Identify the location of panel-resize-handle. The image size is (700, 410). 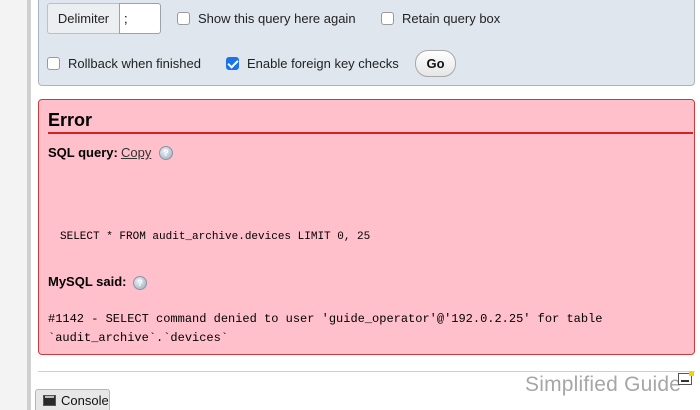
(28, 205).